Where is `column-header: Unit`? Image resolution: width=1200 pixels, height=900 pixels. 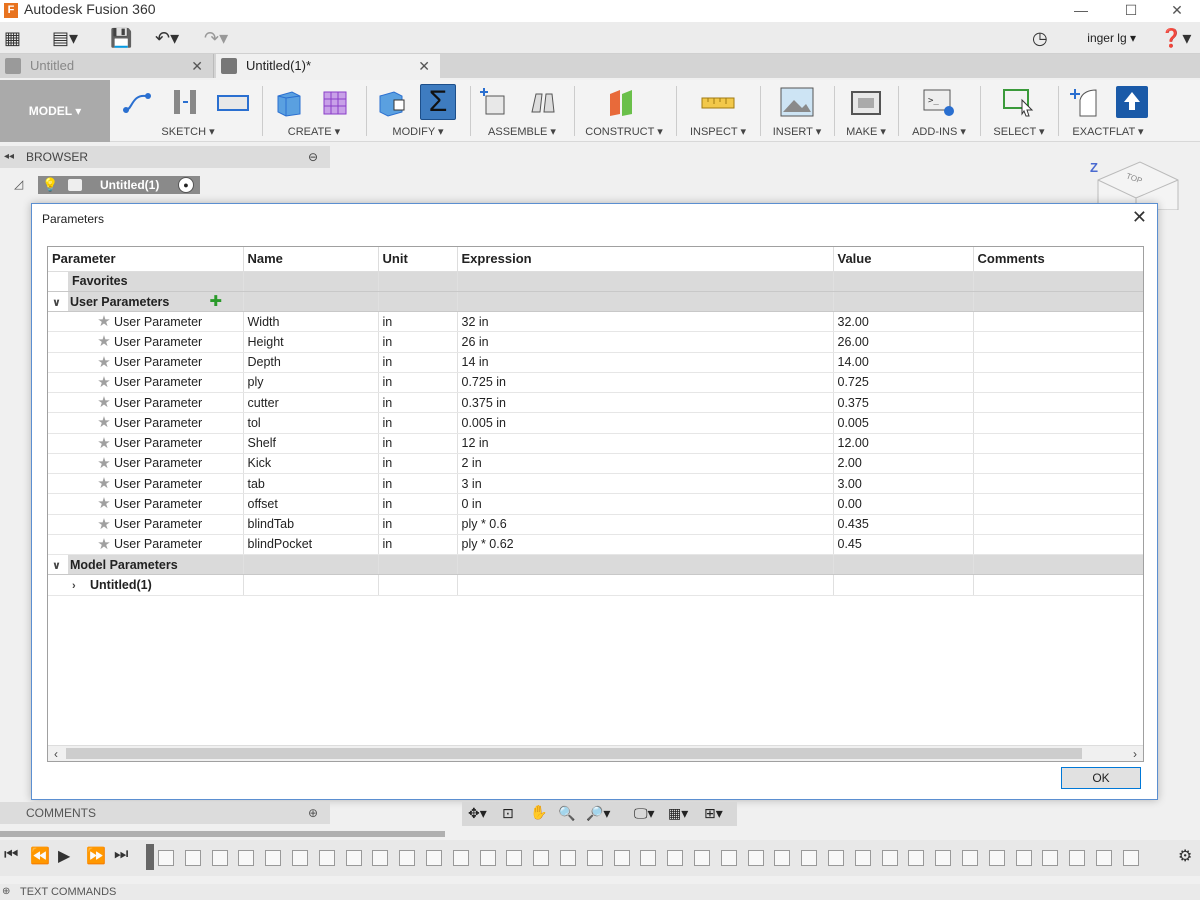 column-header: Unit is located at coordinates (418, 259).